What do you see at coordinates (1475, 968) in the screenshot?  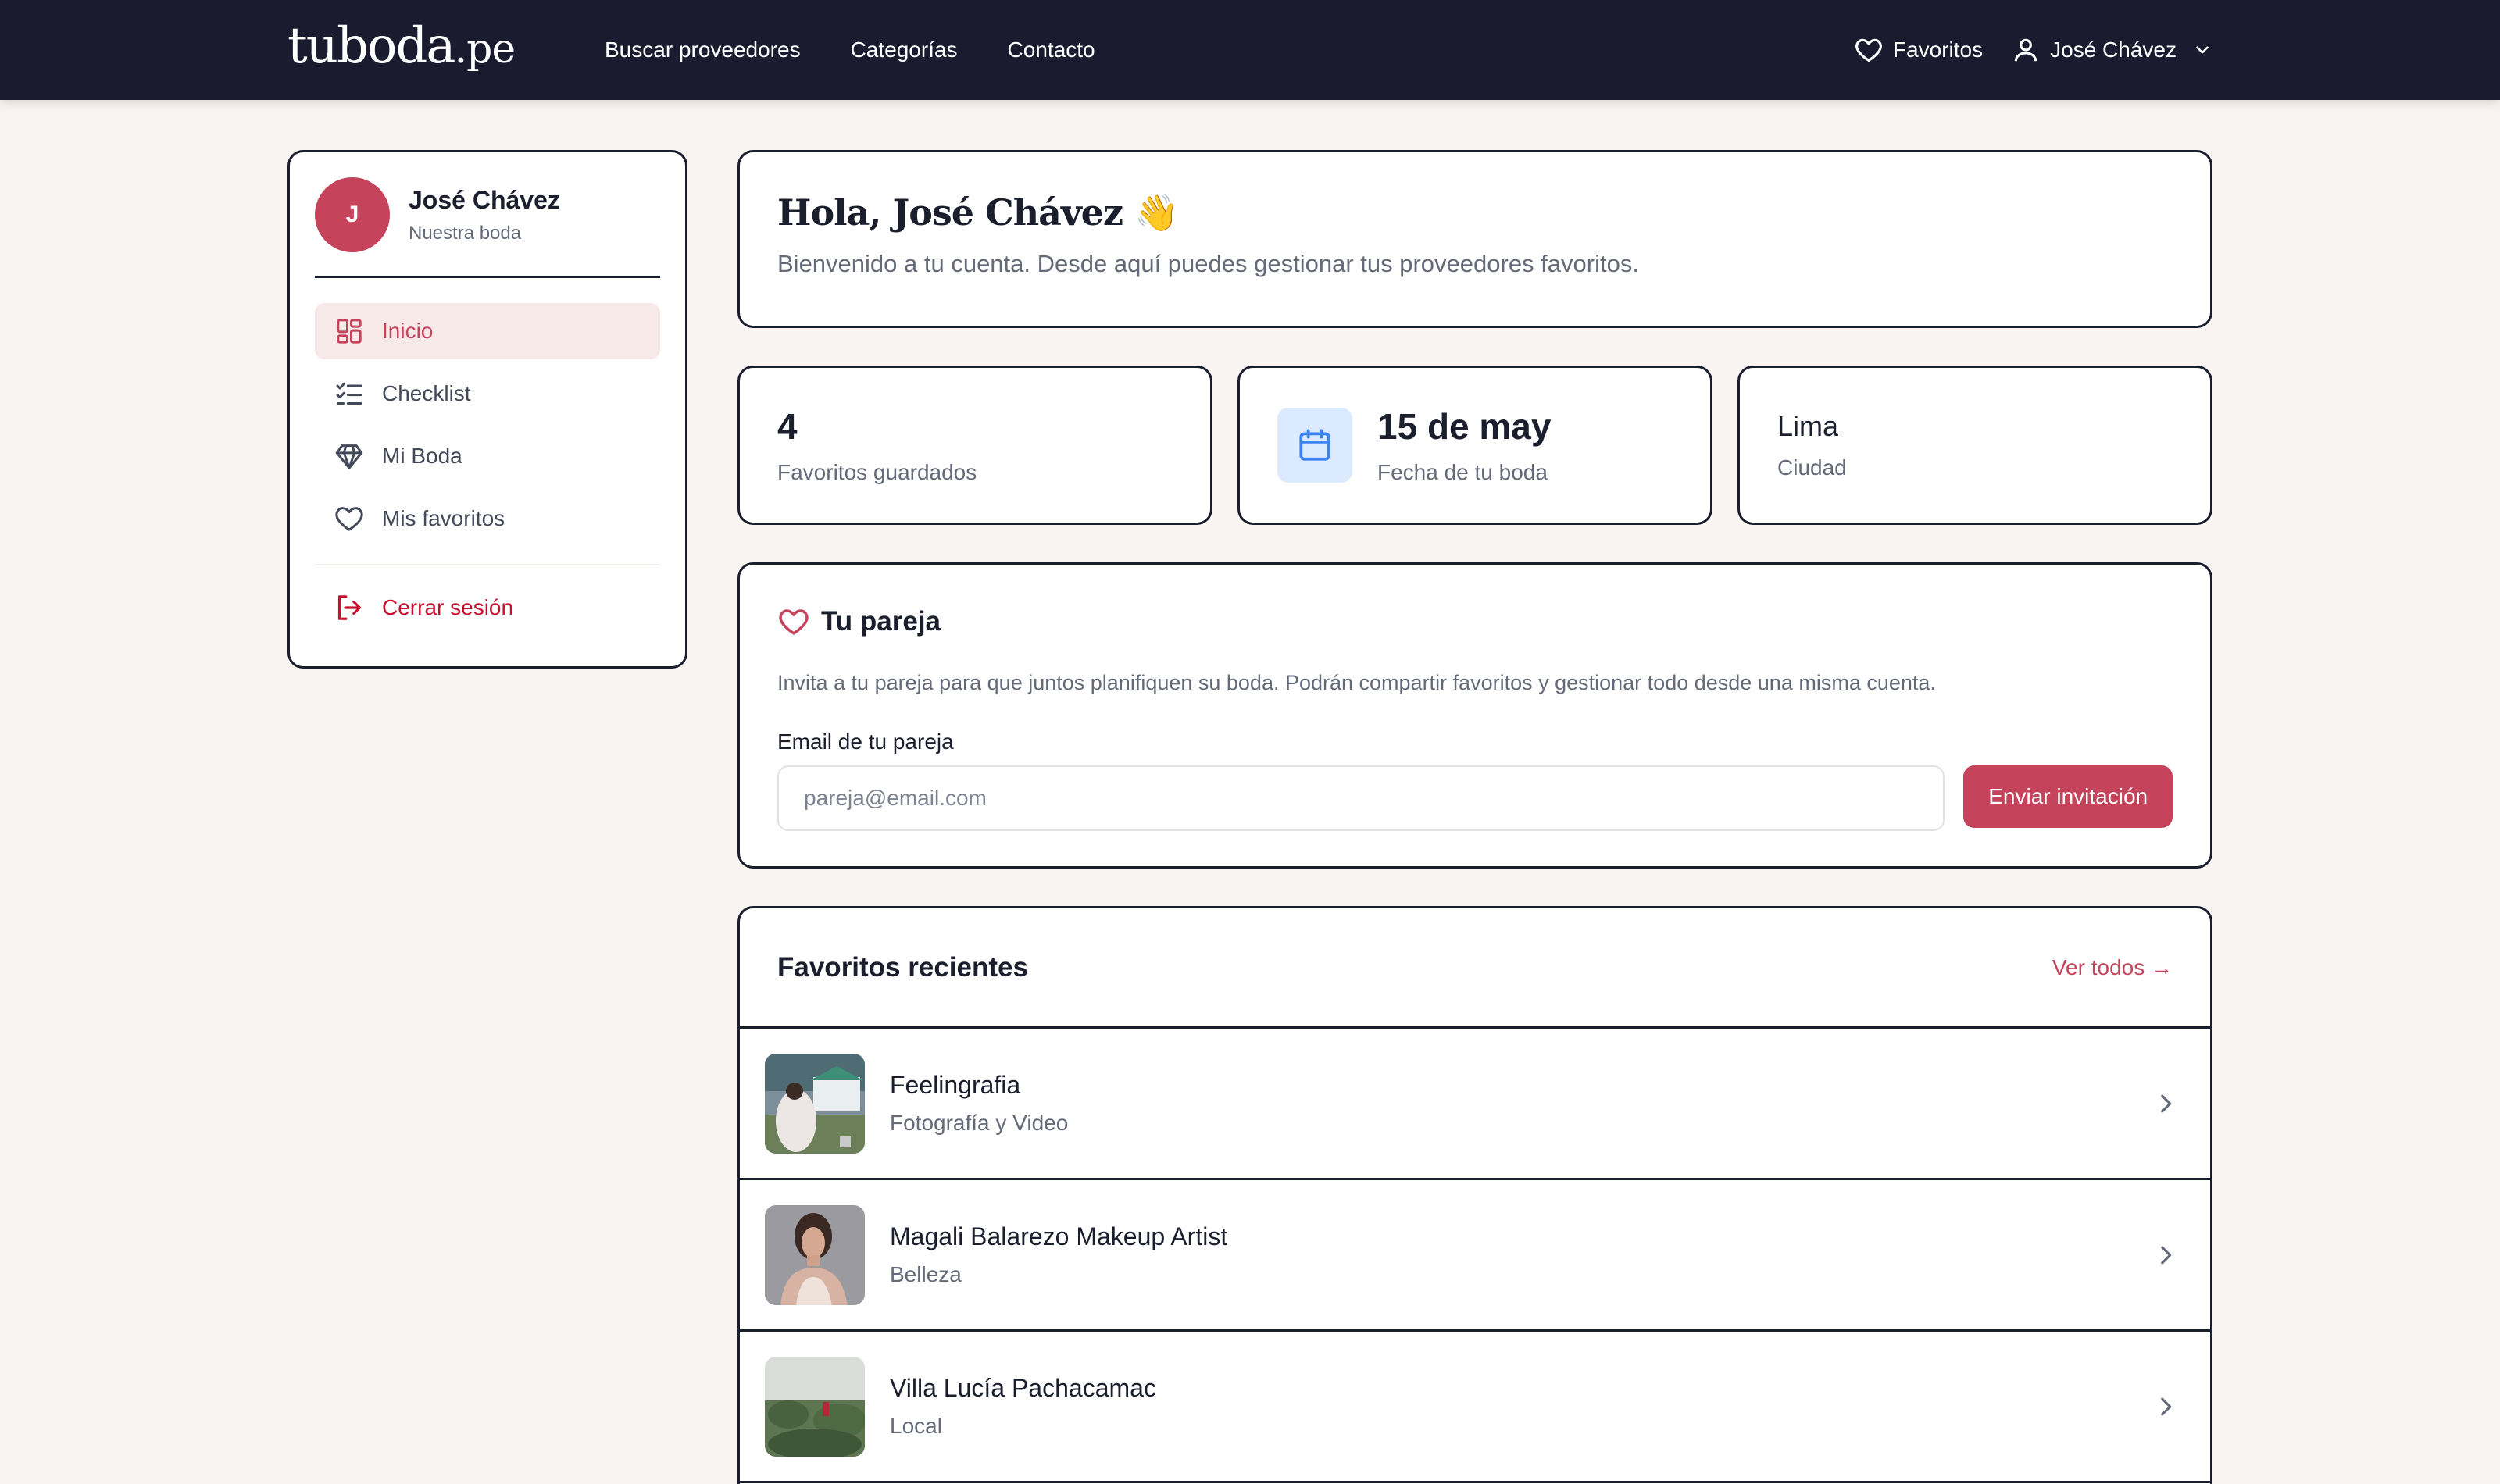 I see `favorites-header: Favoritos recientes Ver todos →` at bounding box center [1475, 968].